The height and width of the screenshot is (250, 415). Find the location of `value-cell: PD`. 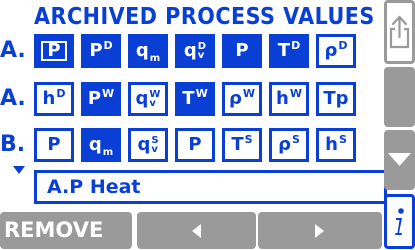

value-cell: PD is located at coordinates (101, 51).